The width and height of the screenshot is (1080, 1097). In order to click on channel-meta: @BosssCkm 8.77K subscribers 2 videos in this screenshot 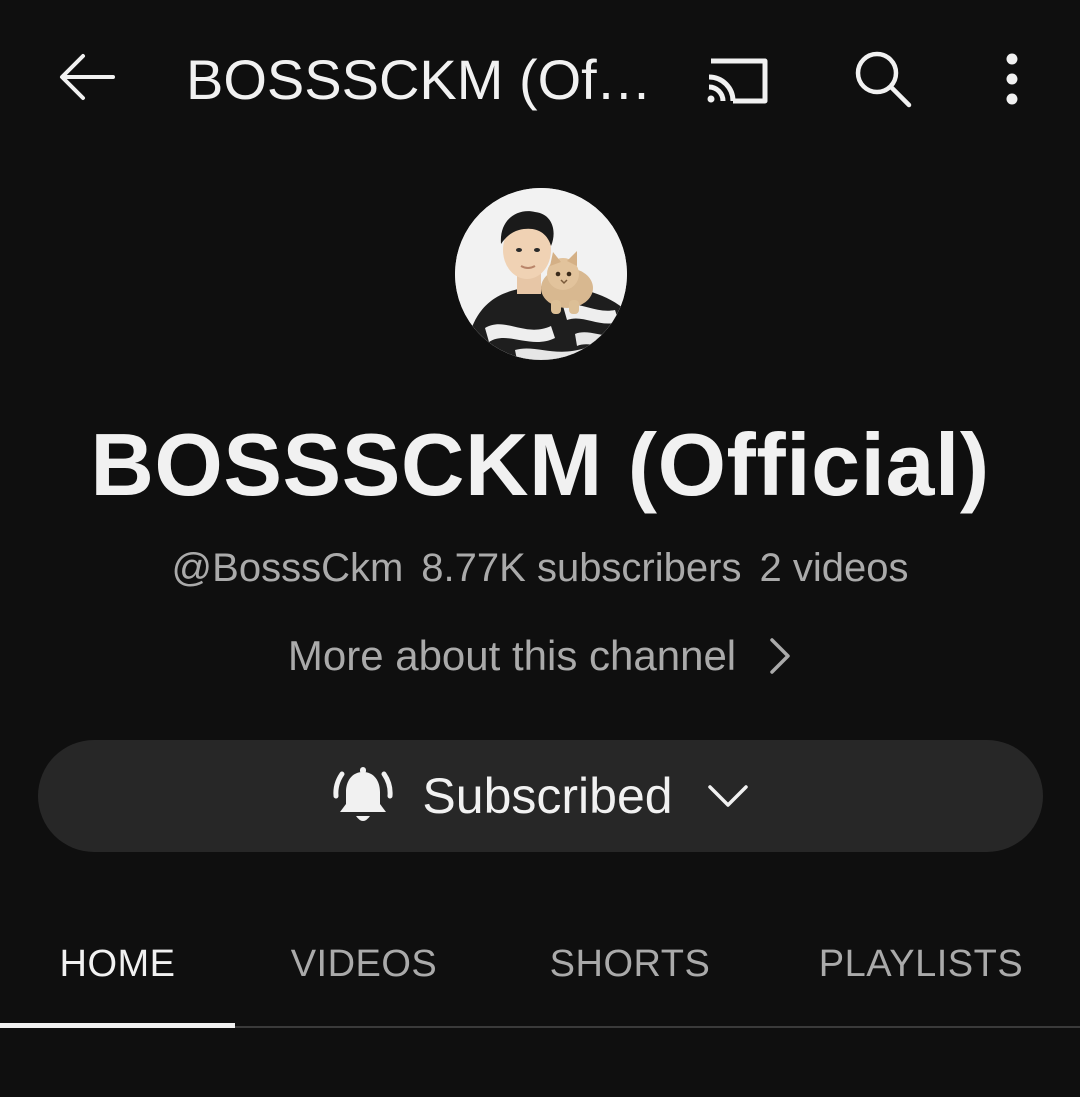, I will do `click(540, 568)`.